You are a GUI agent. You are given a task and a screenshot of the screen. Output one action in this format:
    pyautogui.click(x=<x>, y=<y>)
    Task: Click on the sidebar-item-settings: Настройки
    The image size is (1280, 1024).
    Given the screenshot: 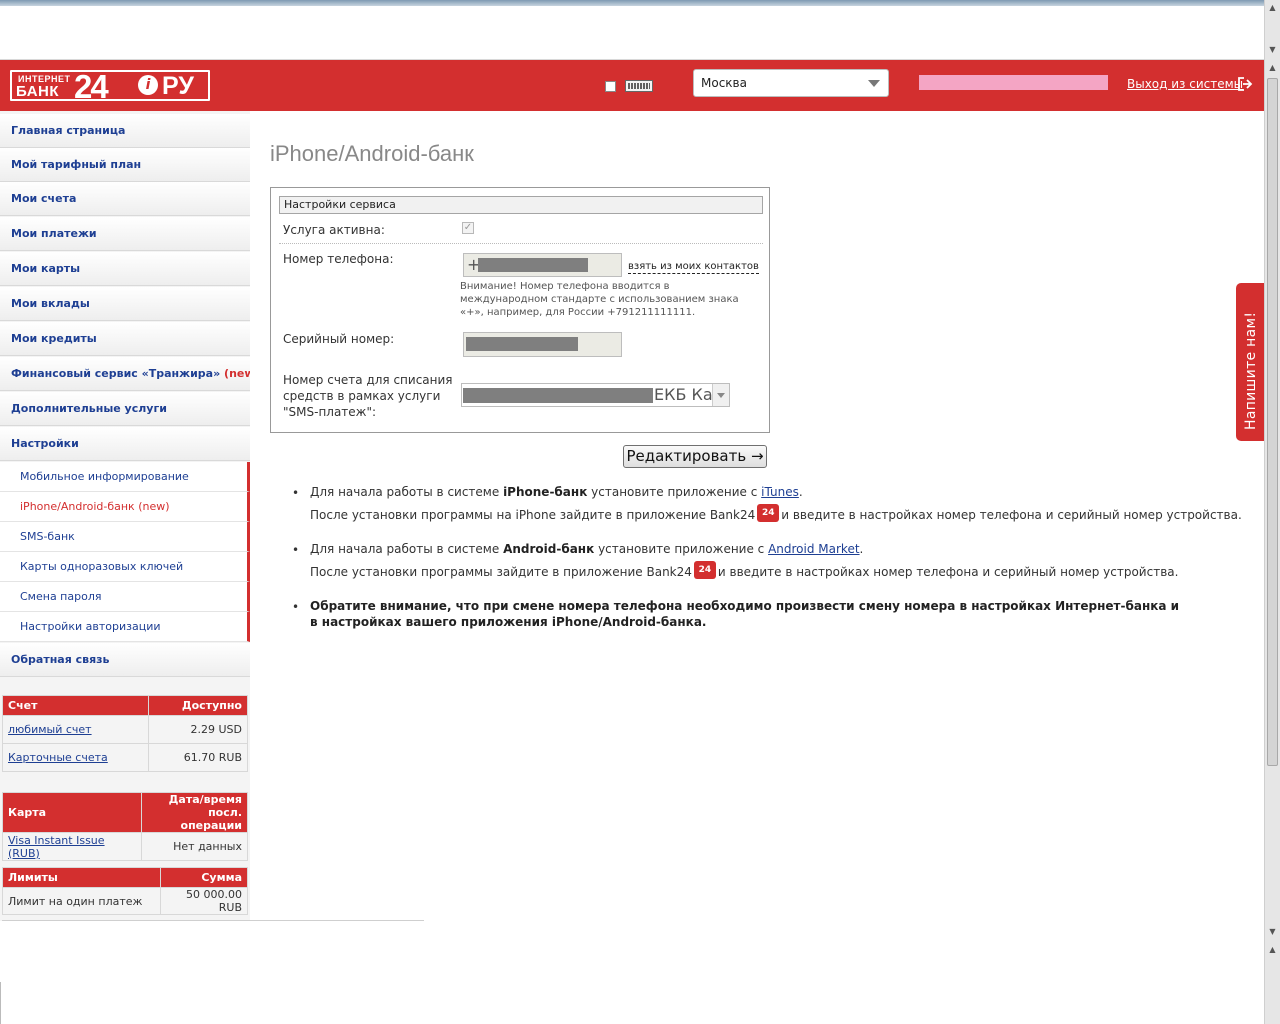 What is the action you would take?
    pyautogui.click(x=125, y=444)
    